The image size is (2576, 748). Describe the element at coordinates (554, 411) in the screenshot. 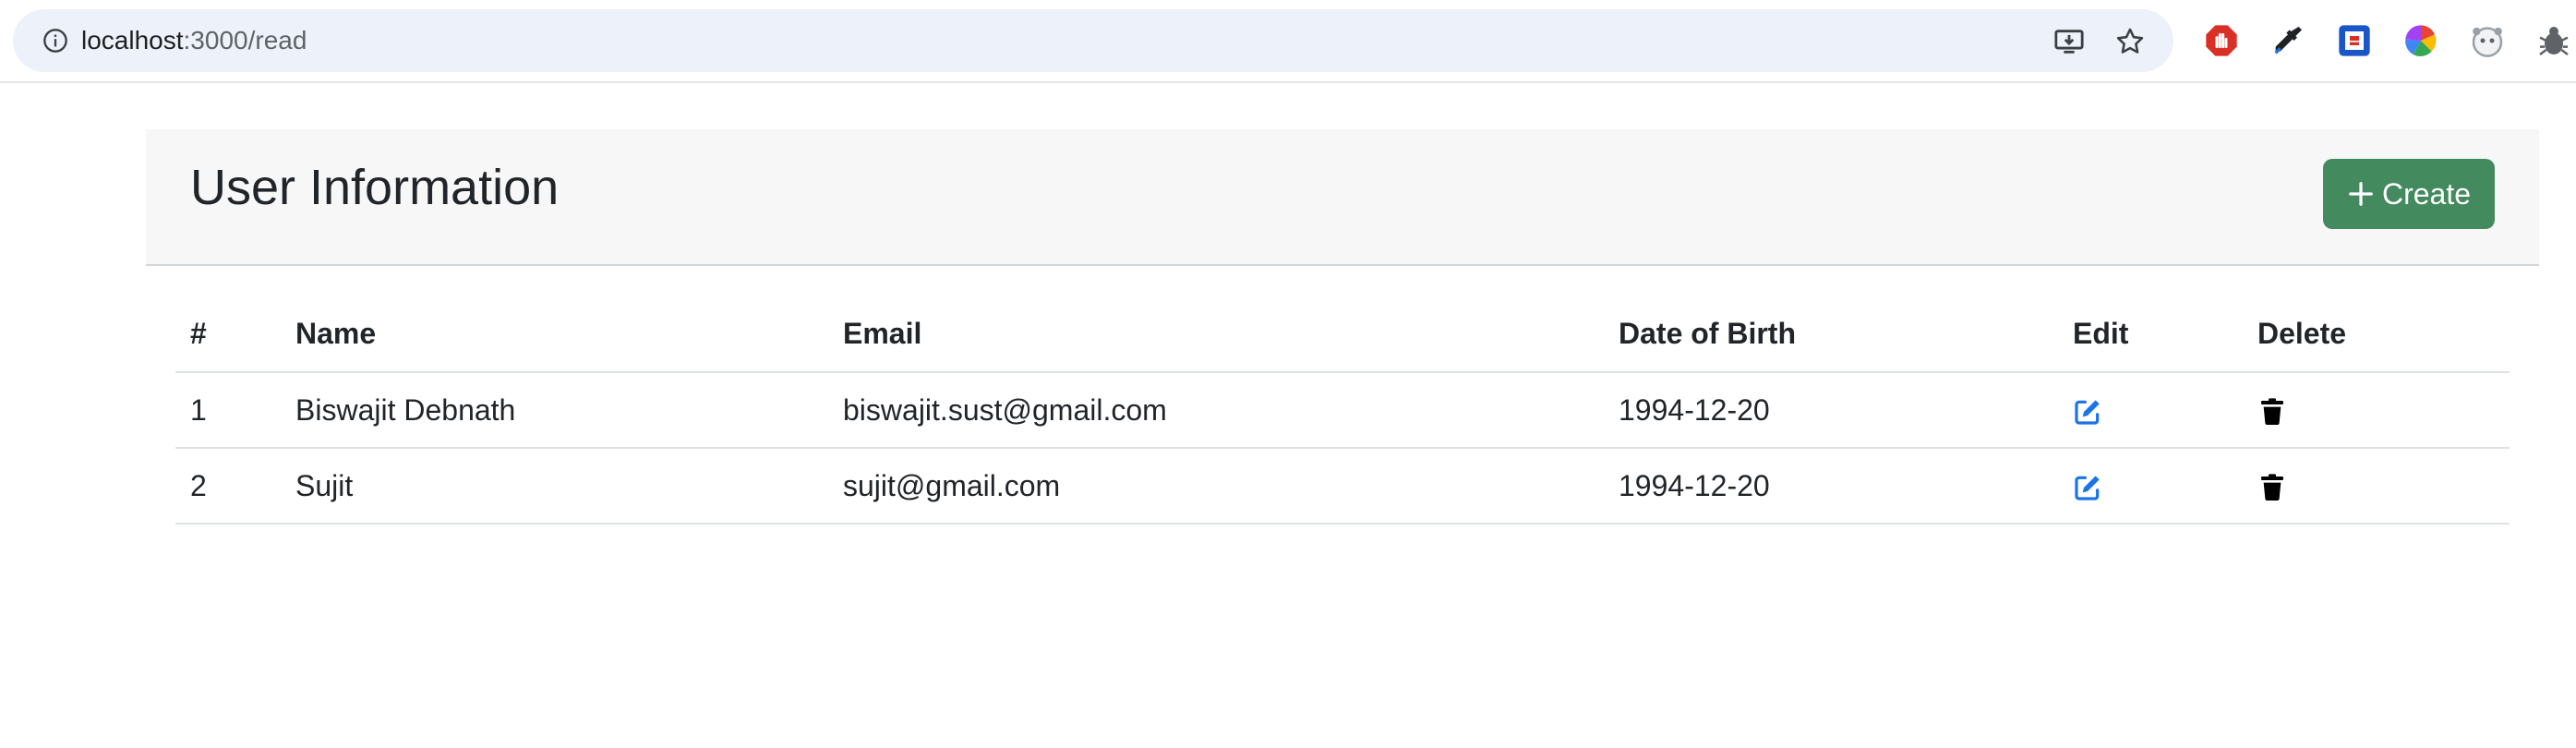

I see `cell-name: Biswajit Debnath` at that location.